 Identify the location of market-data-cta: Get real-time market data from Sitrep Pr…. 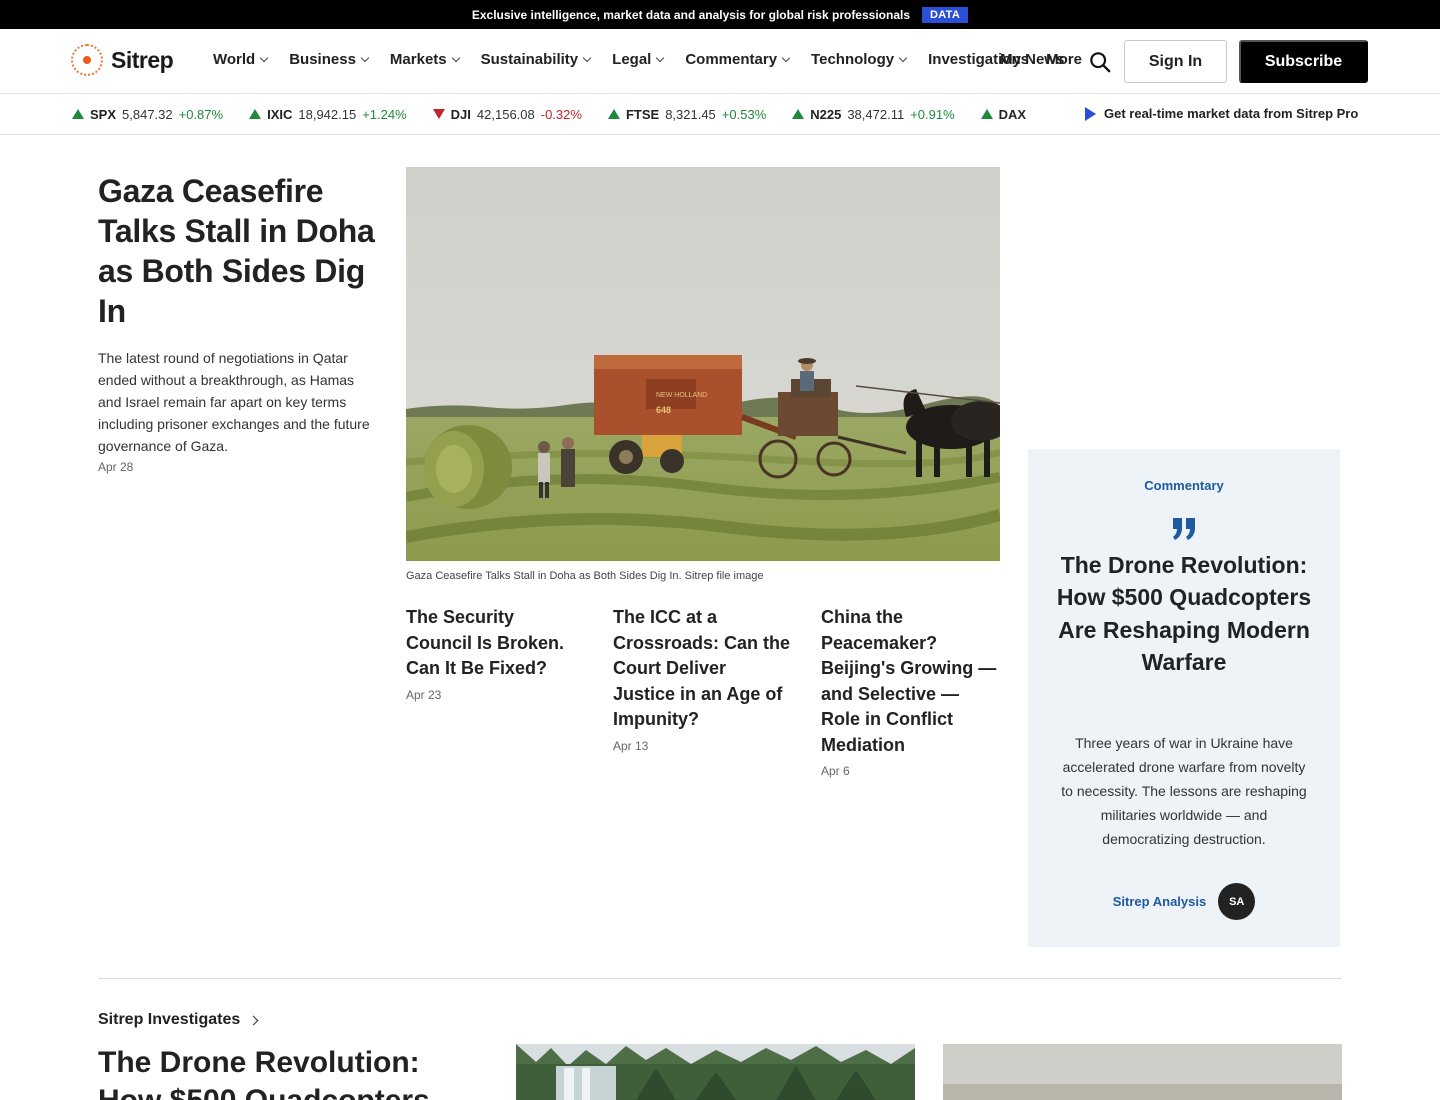
(1221, 113).